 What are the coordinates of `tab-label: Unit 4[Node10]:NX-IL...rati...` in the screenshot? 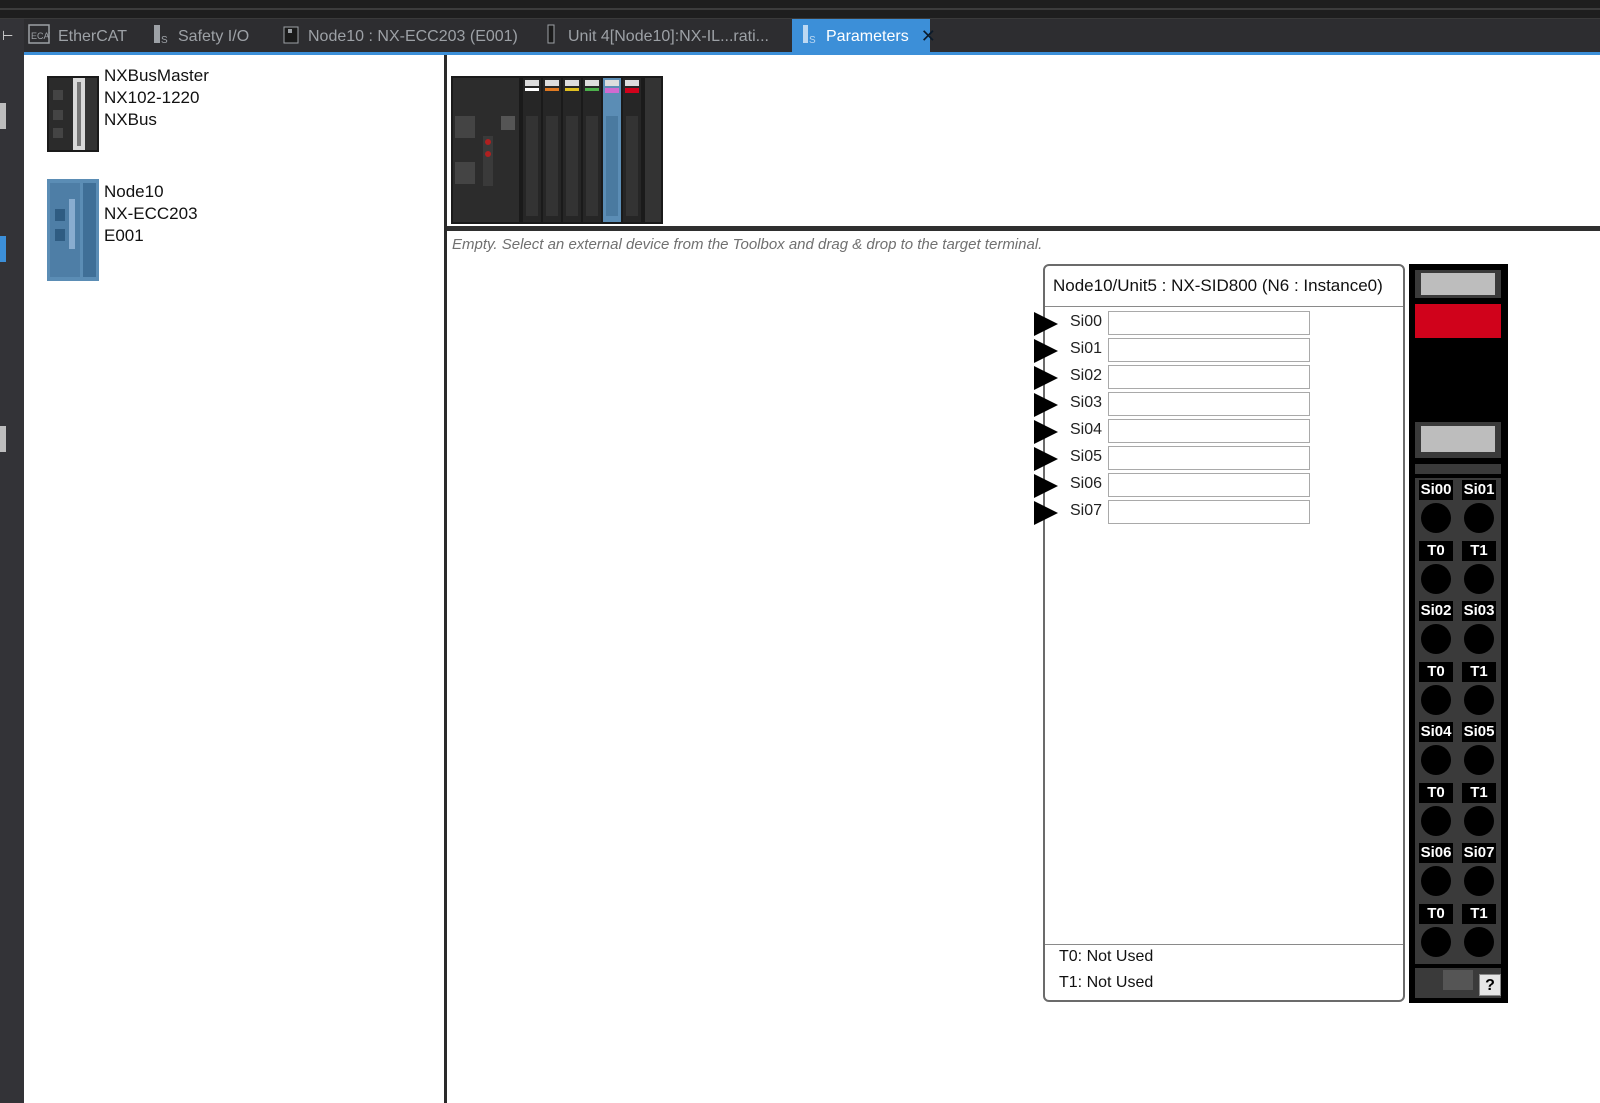 It's located at (668, 36).